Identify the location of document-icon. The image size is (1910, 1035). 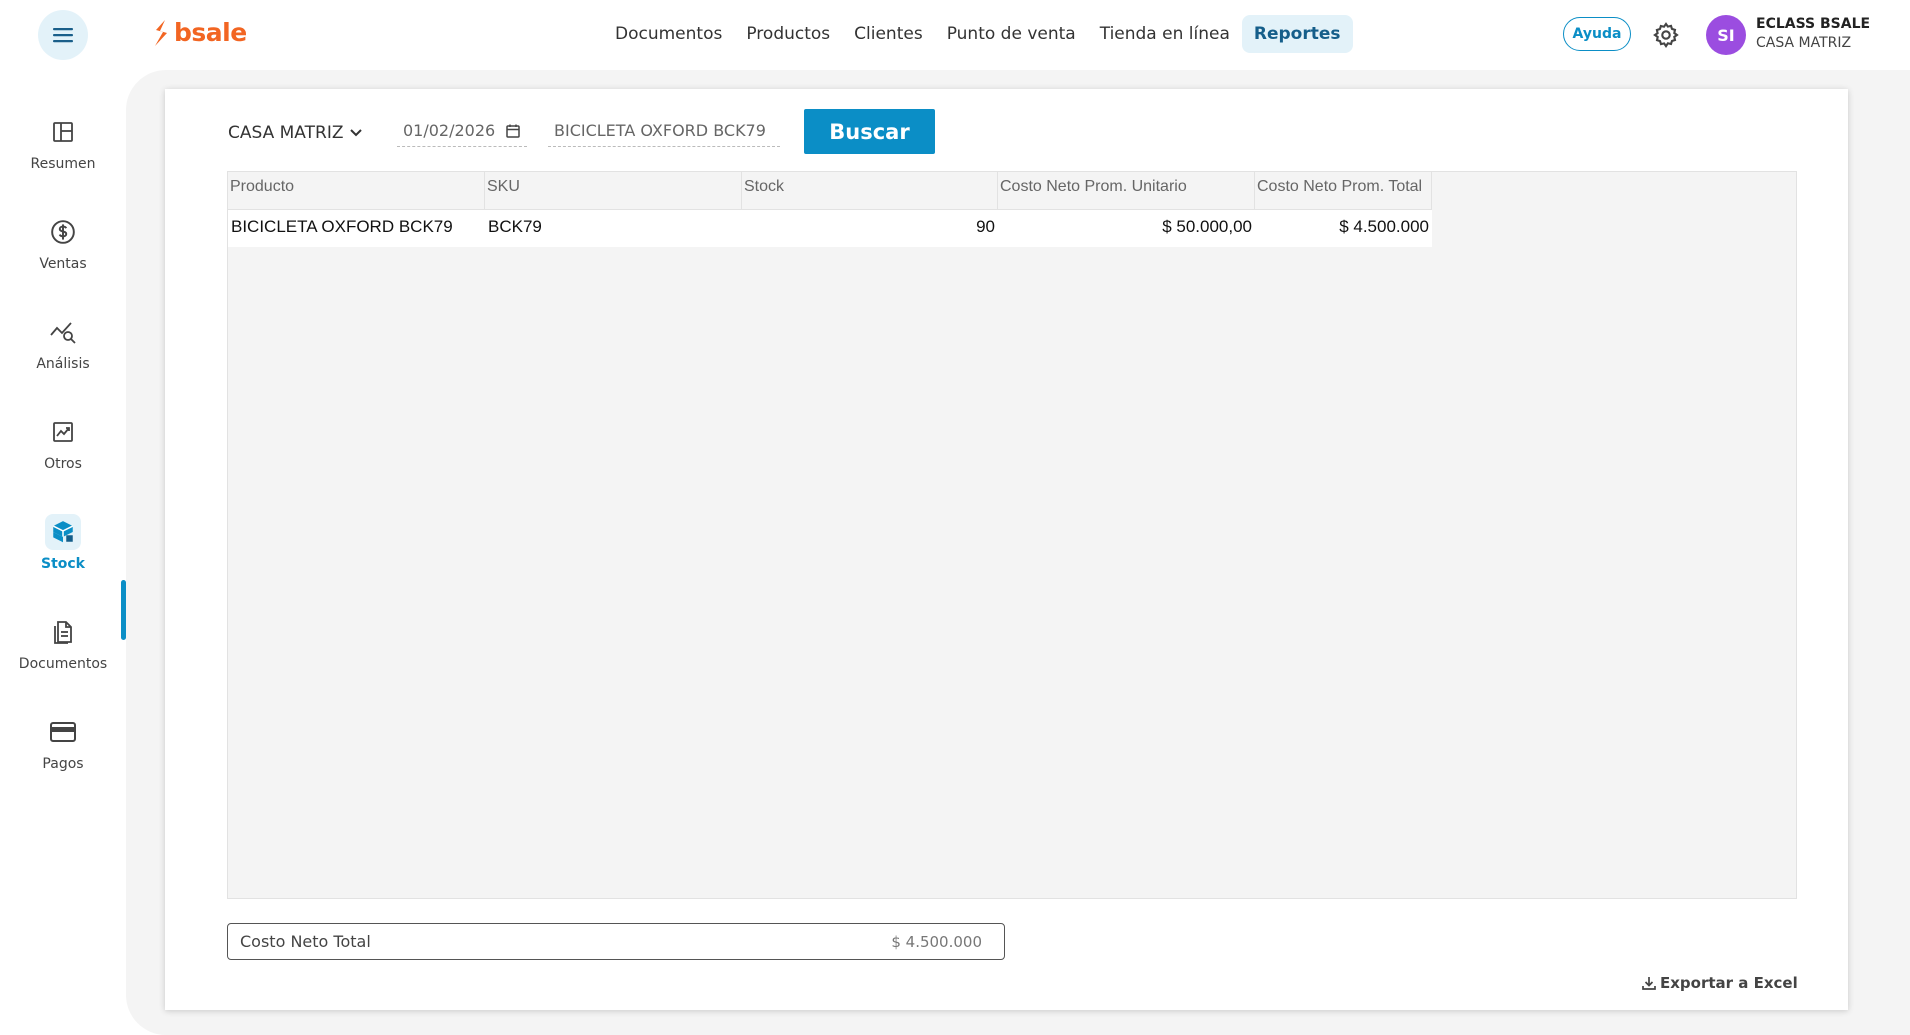
(63, 632).